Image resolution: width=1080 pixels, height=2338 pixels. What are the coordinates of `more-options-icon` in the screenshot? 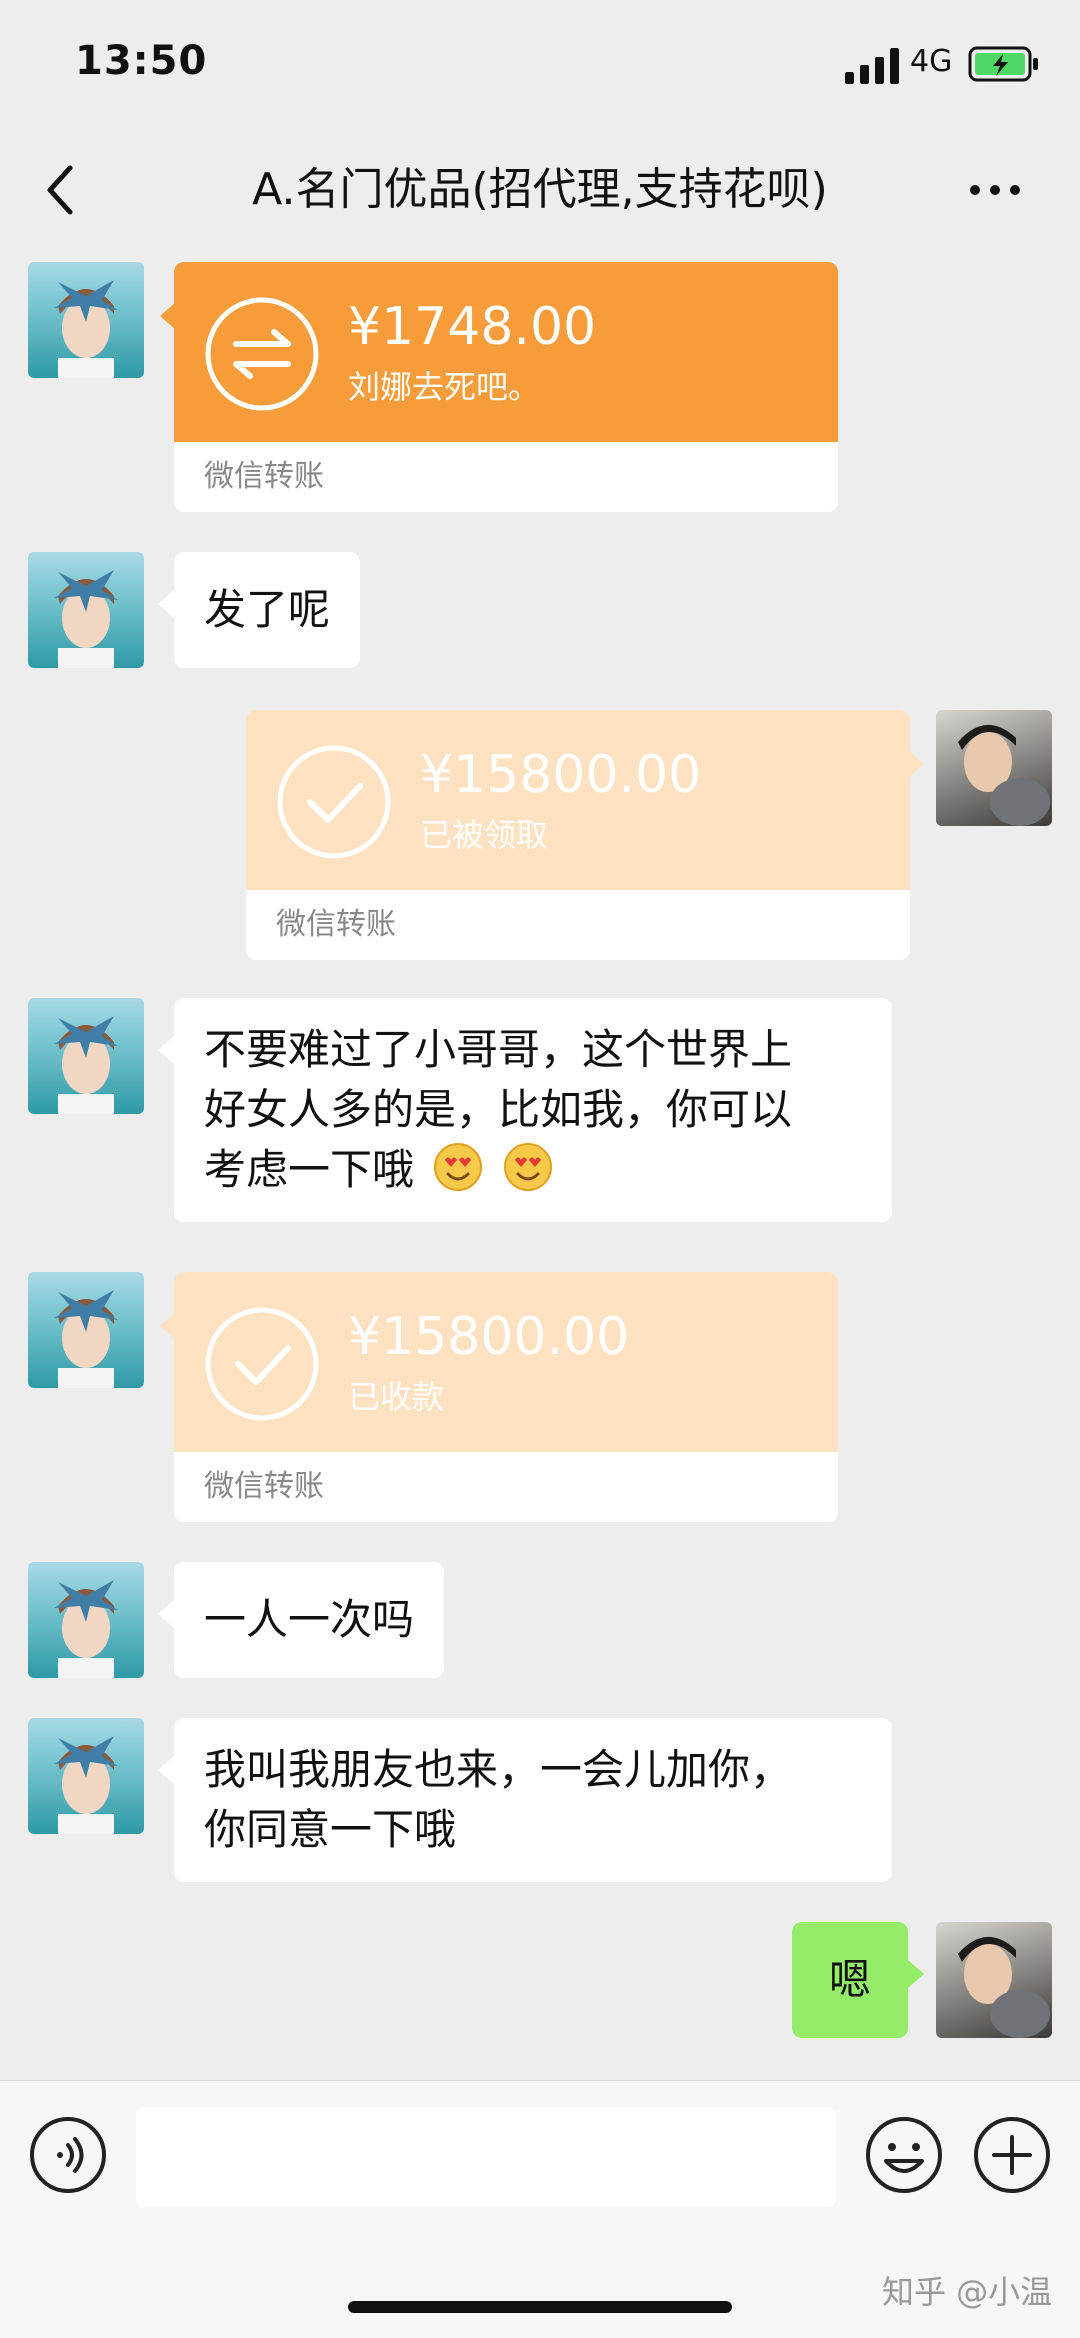 It's located at (995, 190).